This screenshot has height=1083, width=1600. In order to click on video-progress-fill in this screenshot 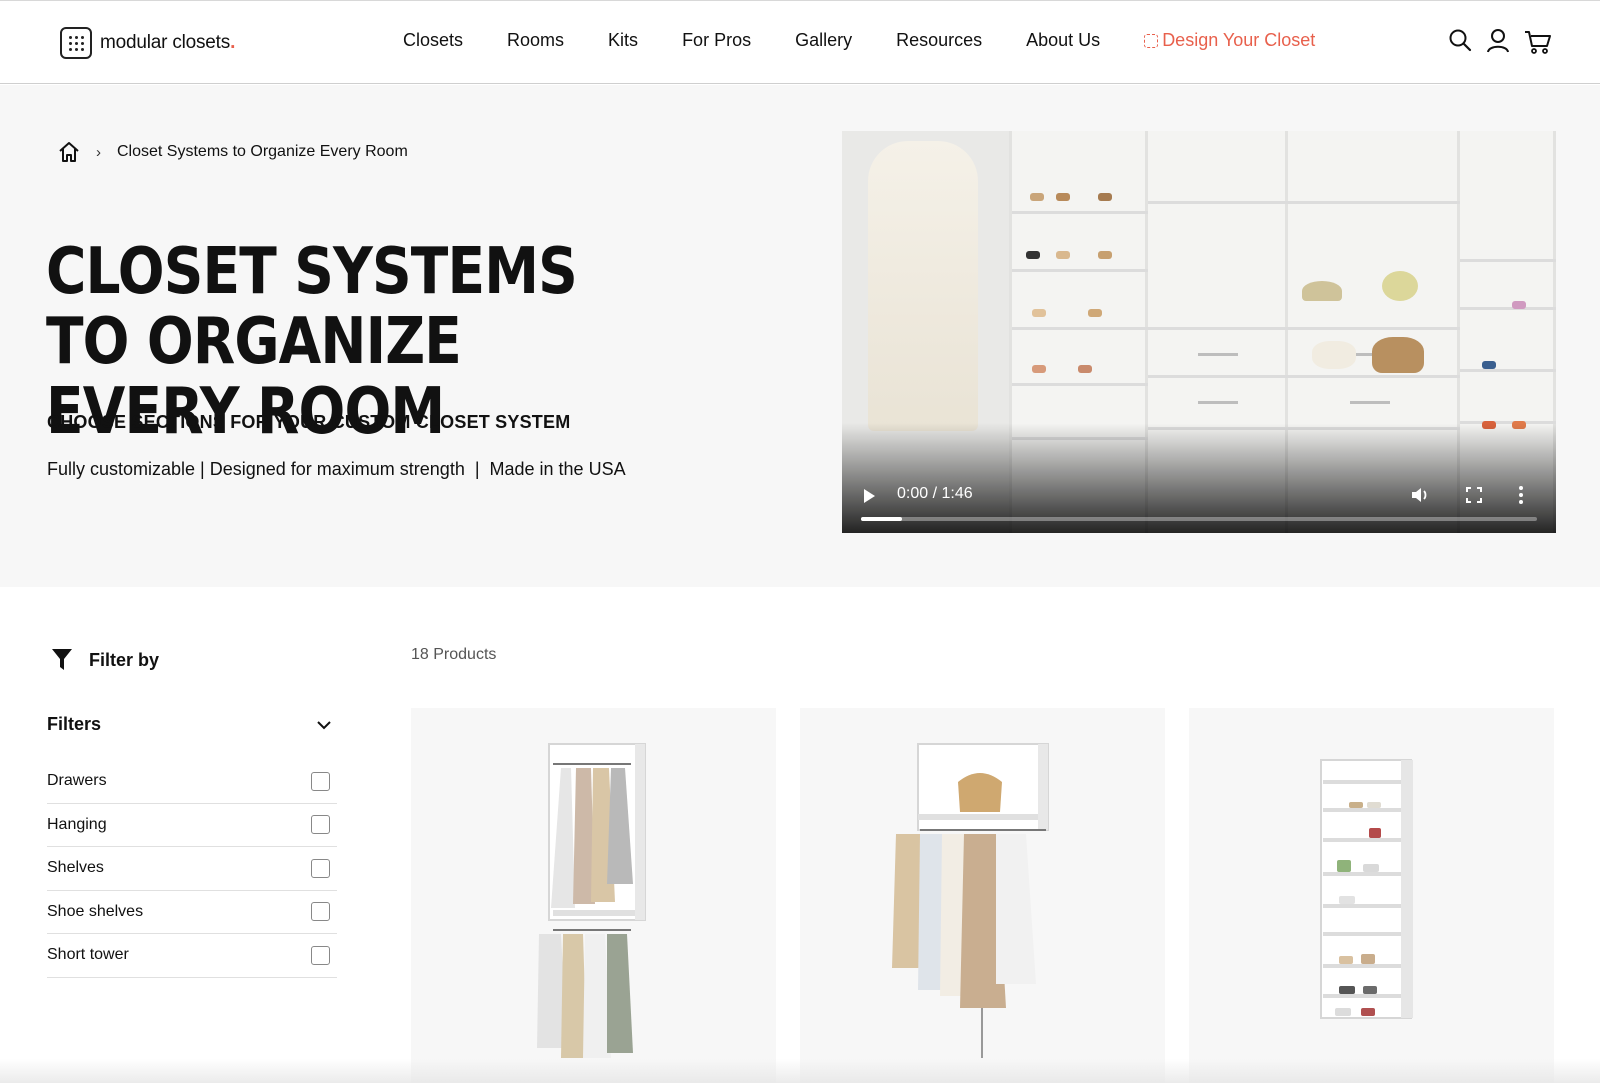, I will do `click(881, 519)`.